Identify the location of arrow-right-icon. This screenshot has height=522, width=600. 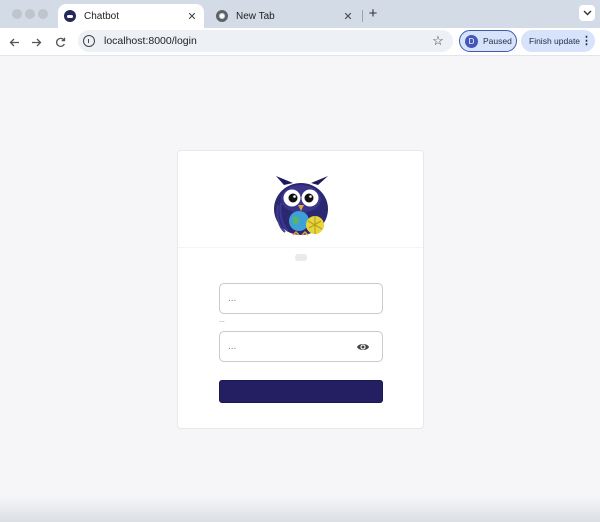
(36, 42).